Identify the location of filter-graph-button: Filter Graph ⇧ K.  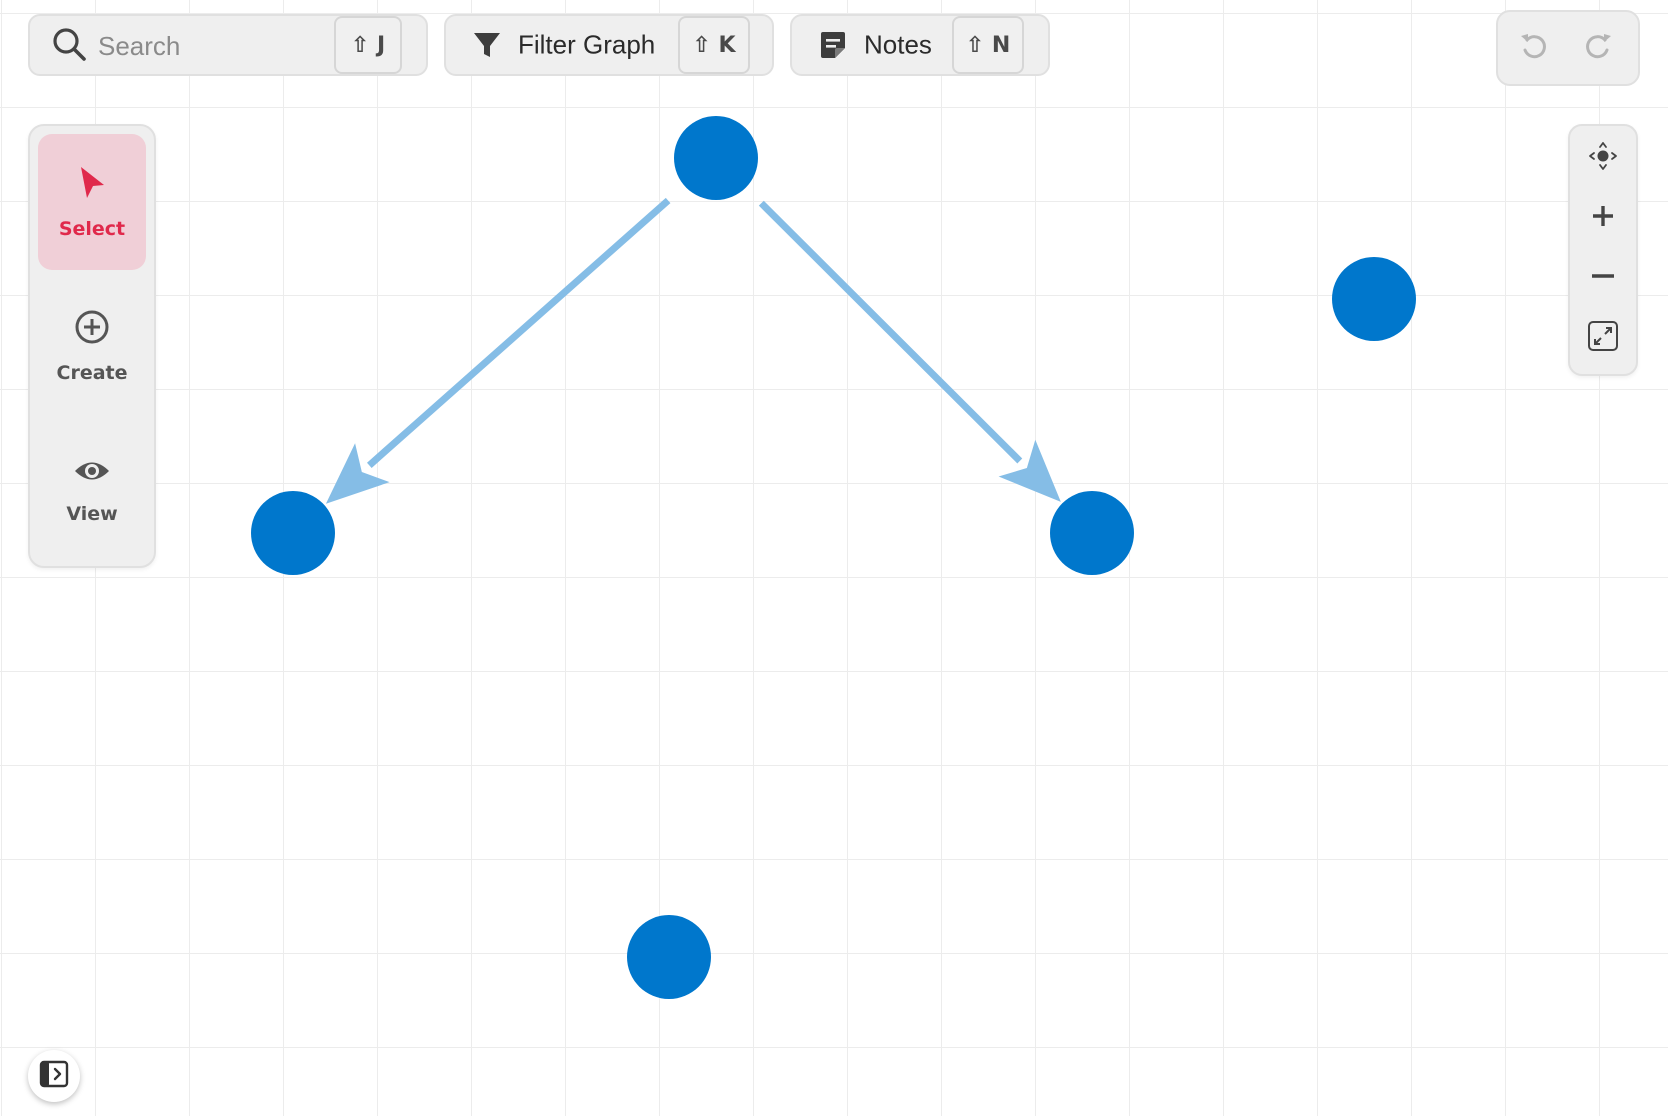
(609, 45).